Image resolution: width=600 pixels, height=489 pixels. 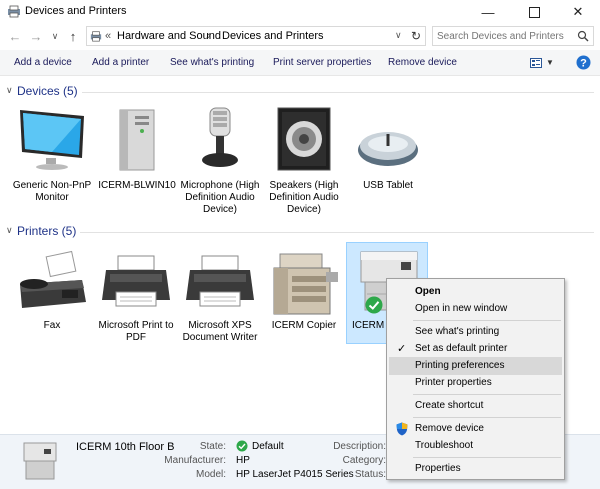 I want to click on search-icon, so click(x=583, y=36).